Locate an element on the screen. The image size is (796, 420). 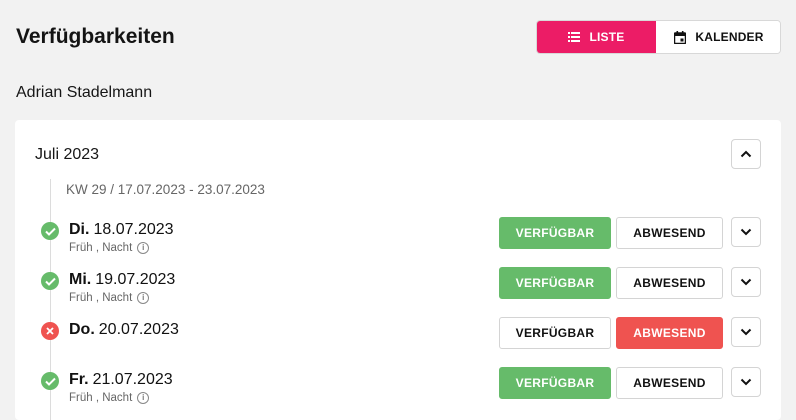
day-title: Mi. 19.07.2023 is located at coordinates (122, 280).